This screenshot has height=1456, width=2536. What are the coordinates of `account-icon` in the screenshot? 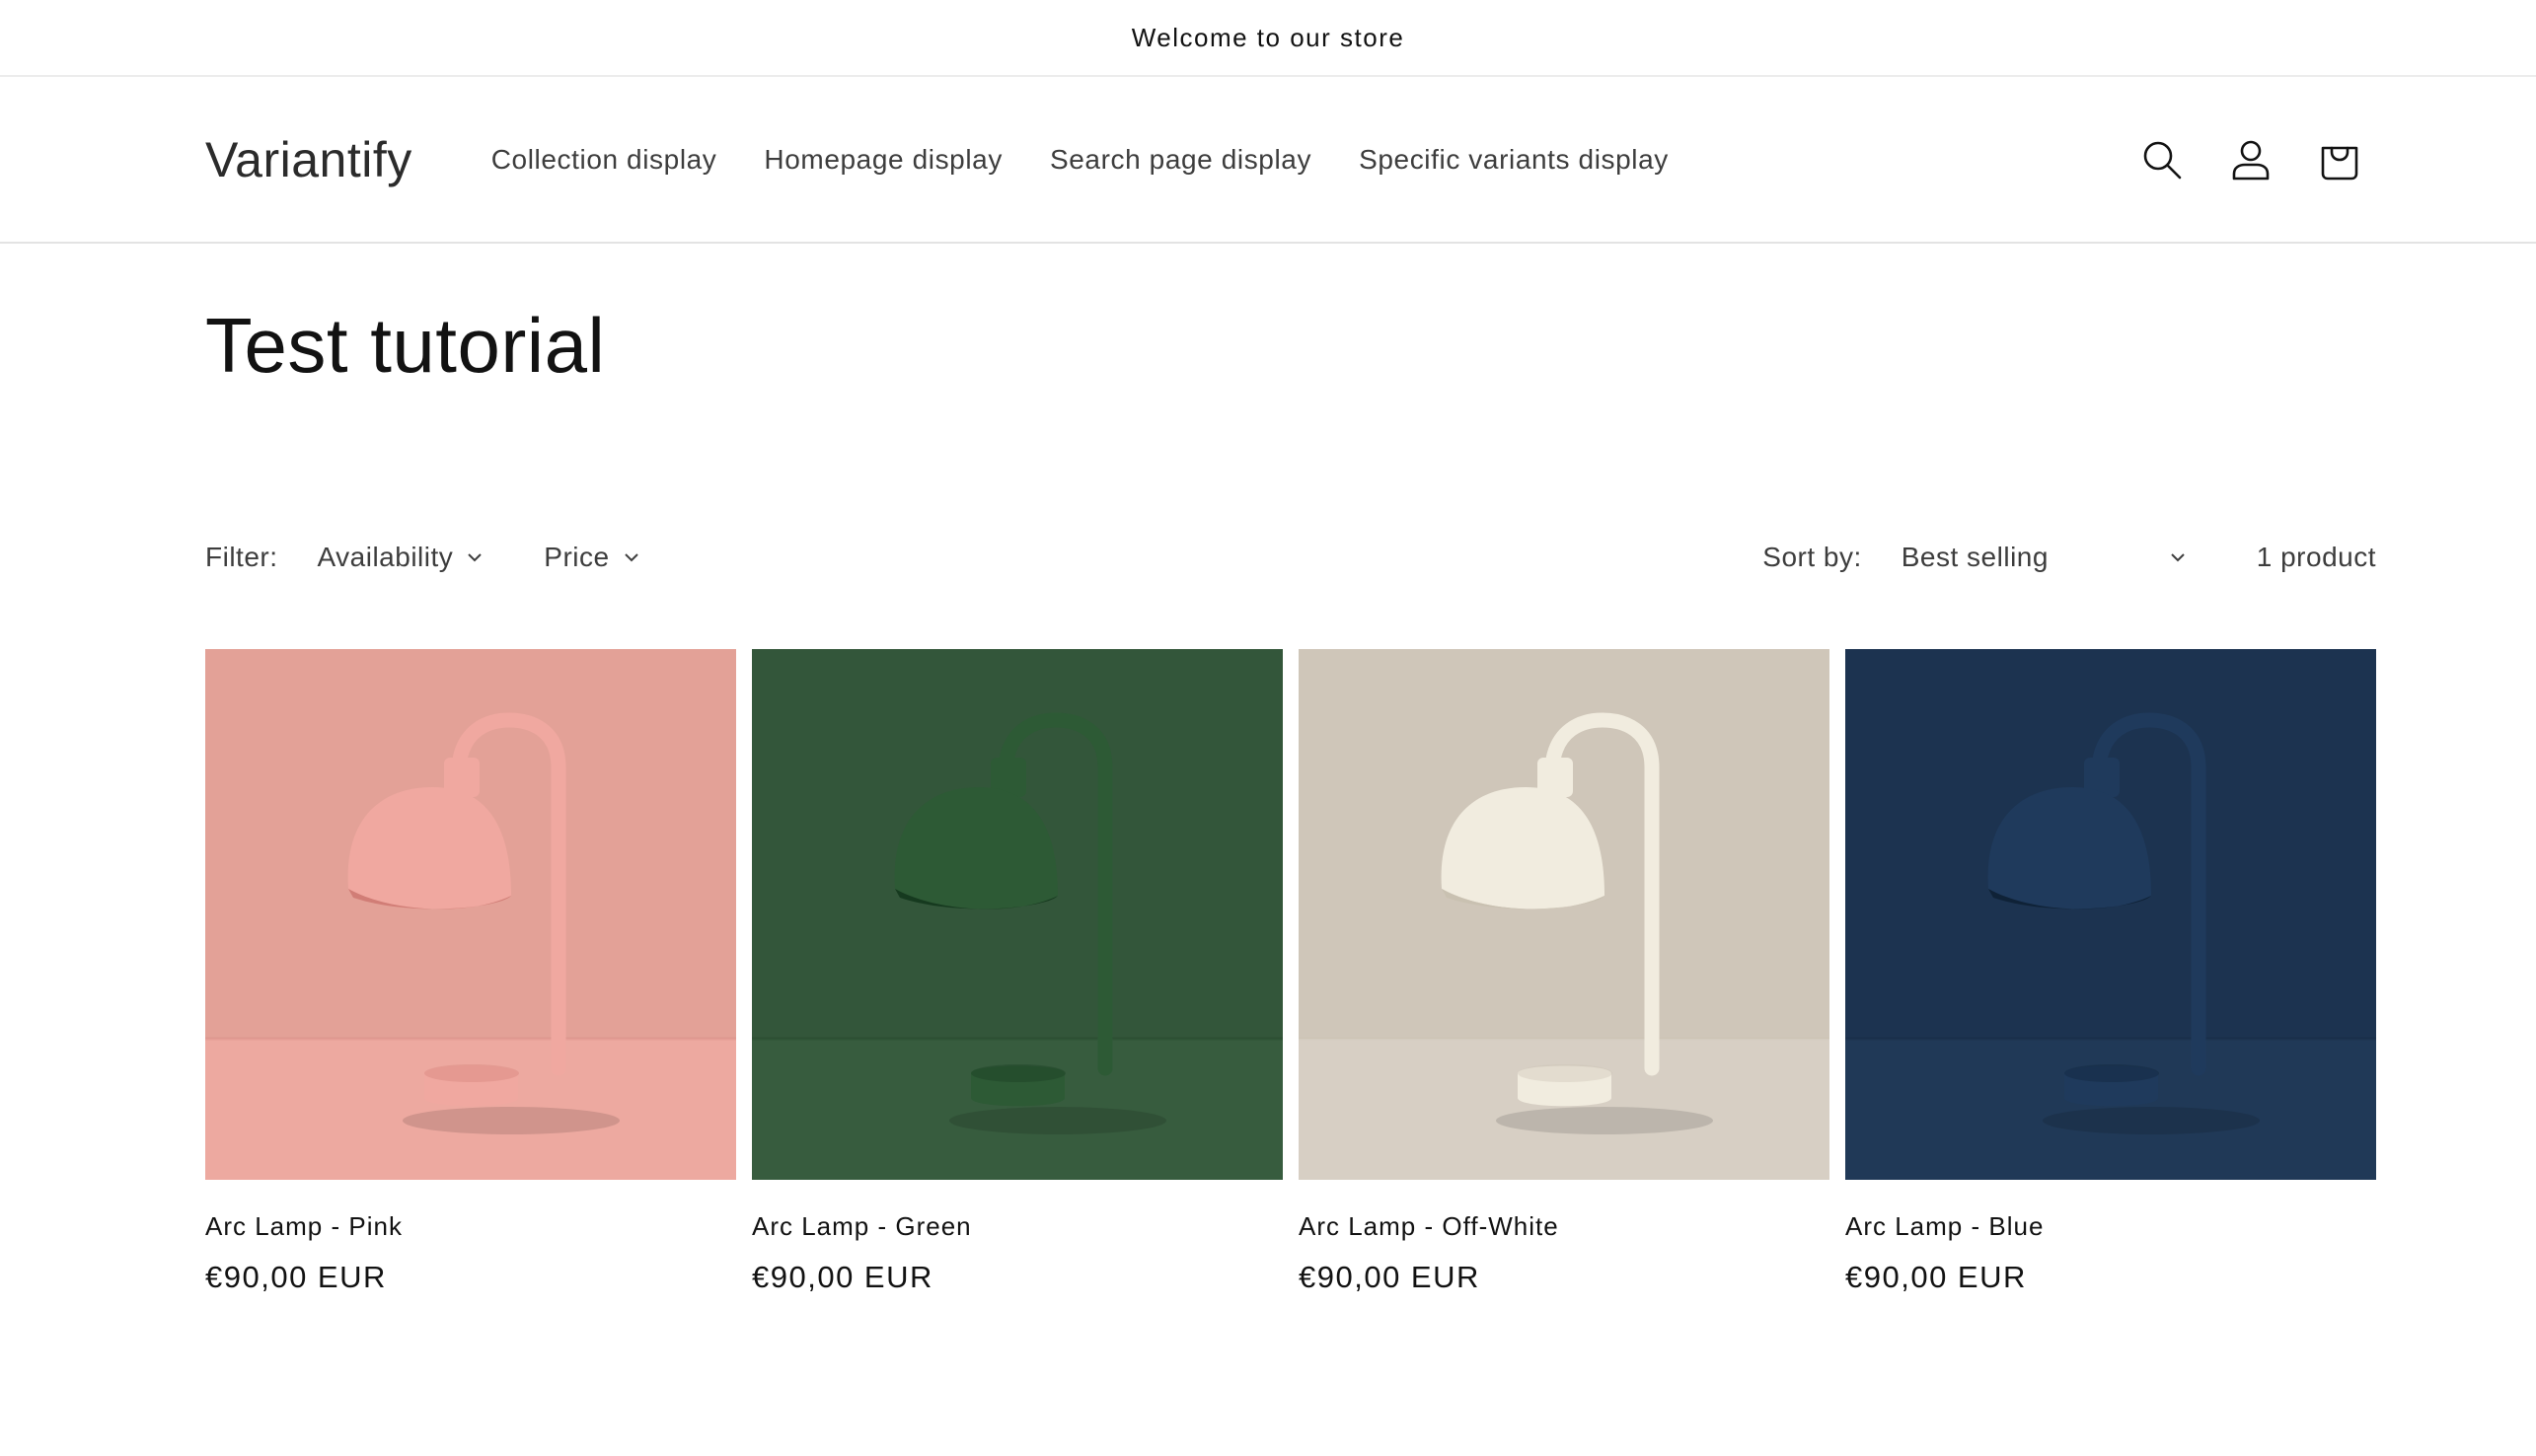 It's located at (2251, 160).